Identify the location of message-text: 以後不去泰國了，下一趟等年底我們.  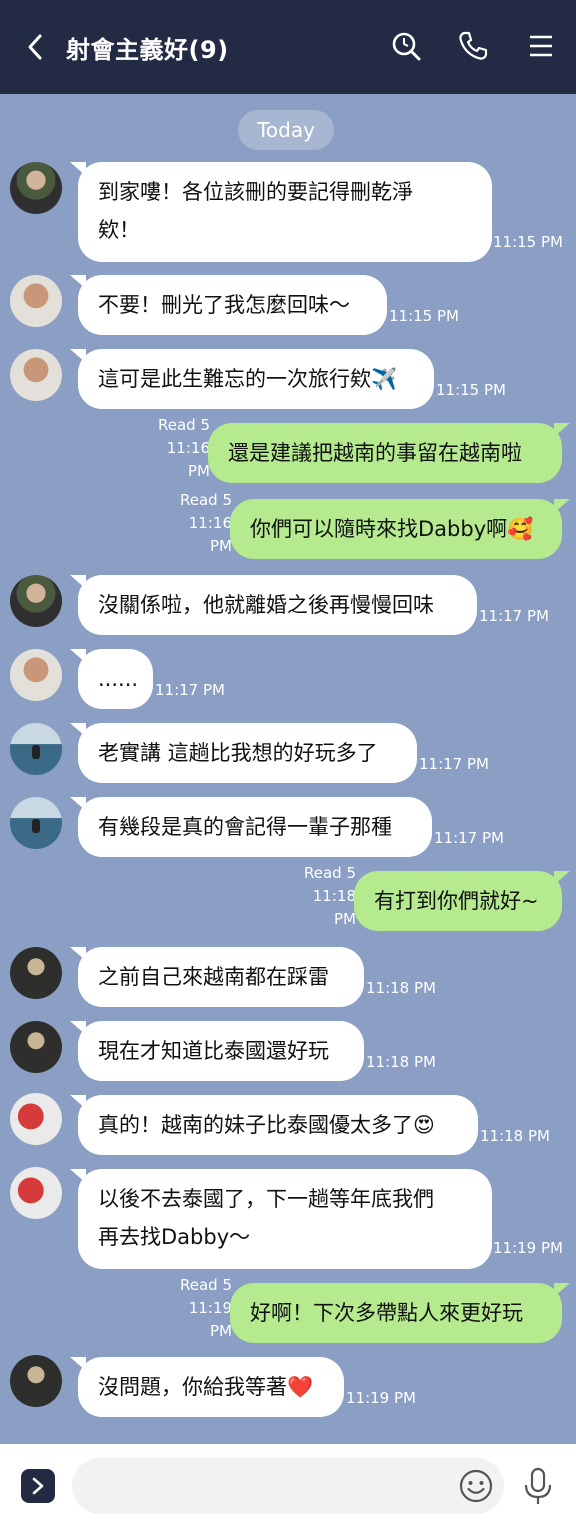
(266, 1199).